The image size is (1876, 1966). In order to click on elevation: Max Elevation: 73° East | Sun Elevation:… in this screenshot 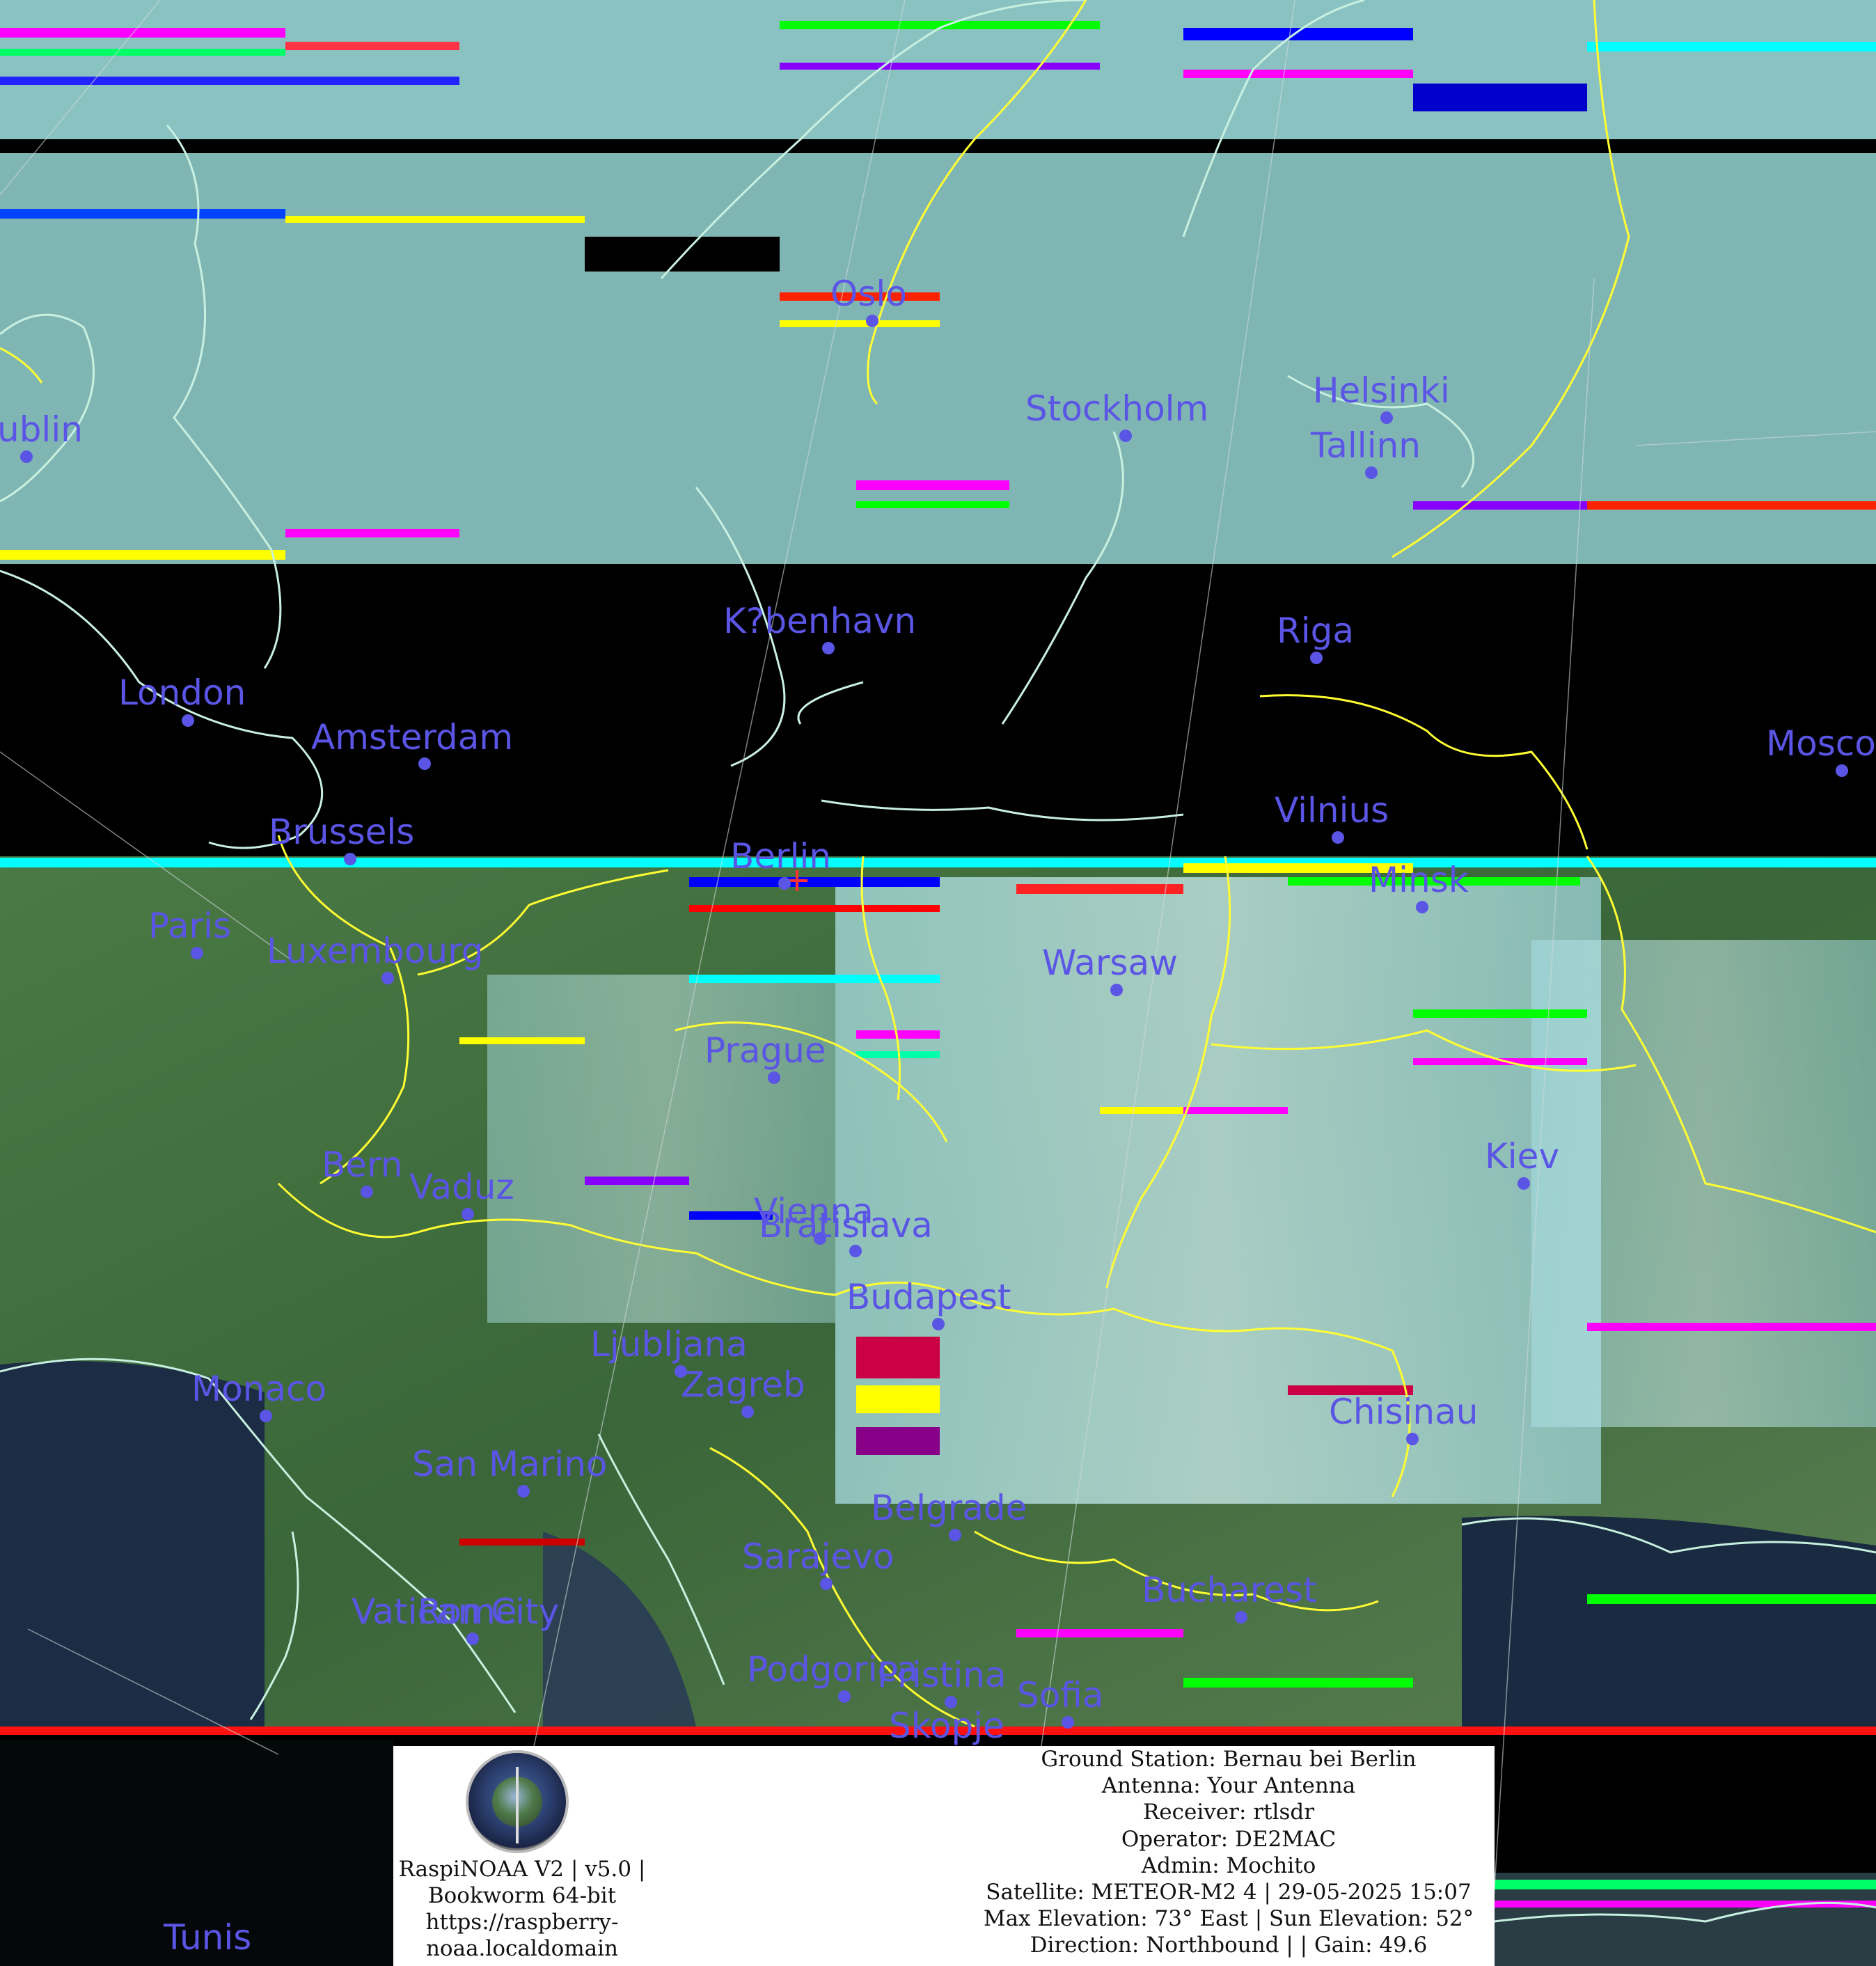, I will do `click(1228, 1919)`.